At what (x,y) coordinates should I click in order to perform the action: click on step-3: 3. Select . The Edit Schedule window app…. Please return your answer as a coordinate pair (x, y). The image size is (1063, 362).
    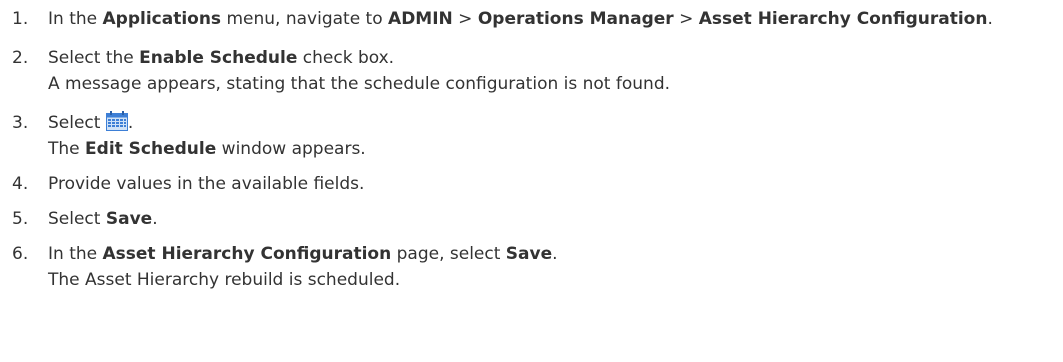
    Looking at the image, I should click on (531, 136).